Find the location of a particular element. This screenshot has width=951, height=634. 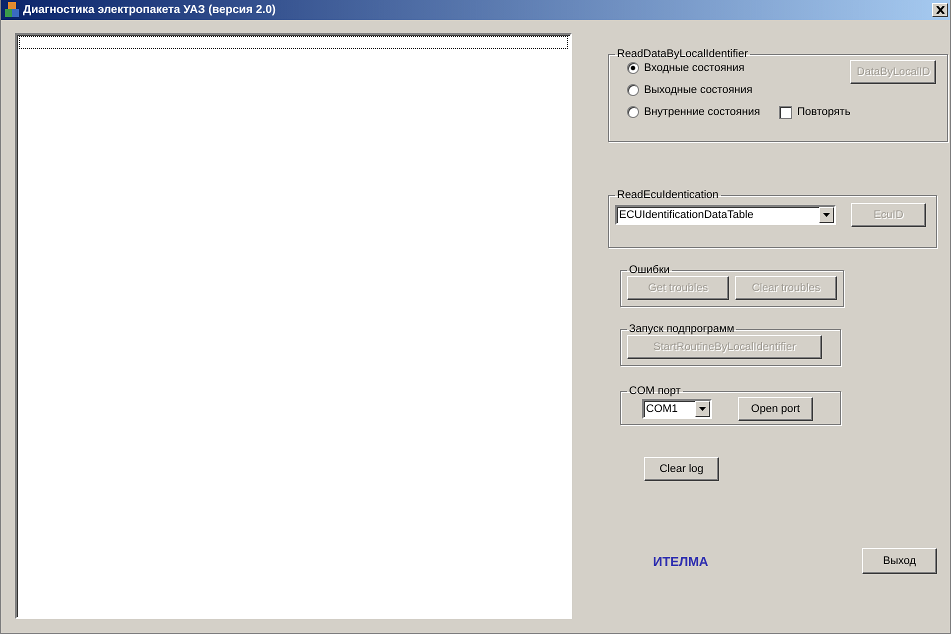

group-title: Запуск подпрограмм is located at coordinates (682, 329).